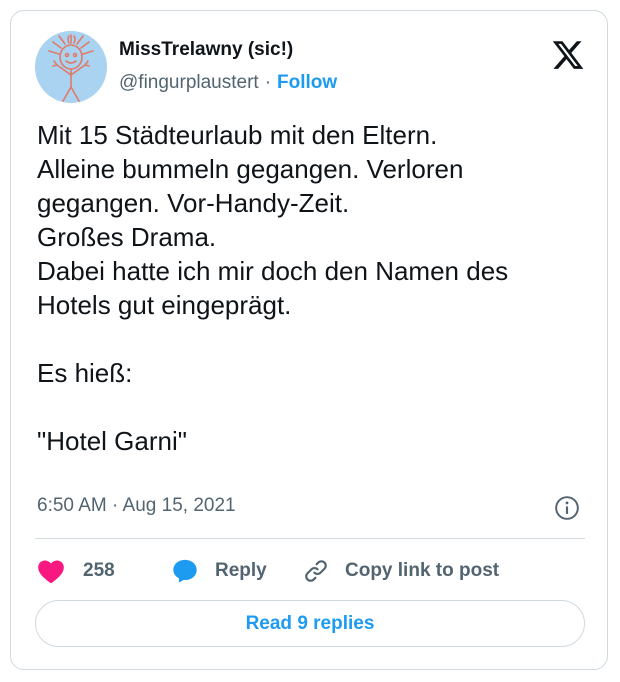 The width and height of the screenshot is (620, 682). I want to click on handle-row: @fingurplaustert · Follow, so click(228, 83).